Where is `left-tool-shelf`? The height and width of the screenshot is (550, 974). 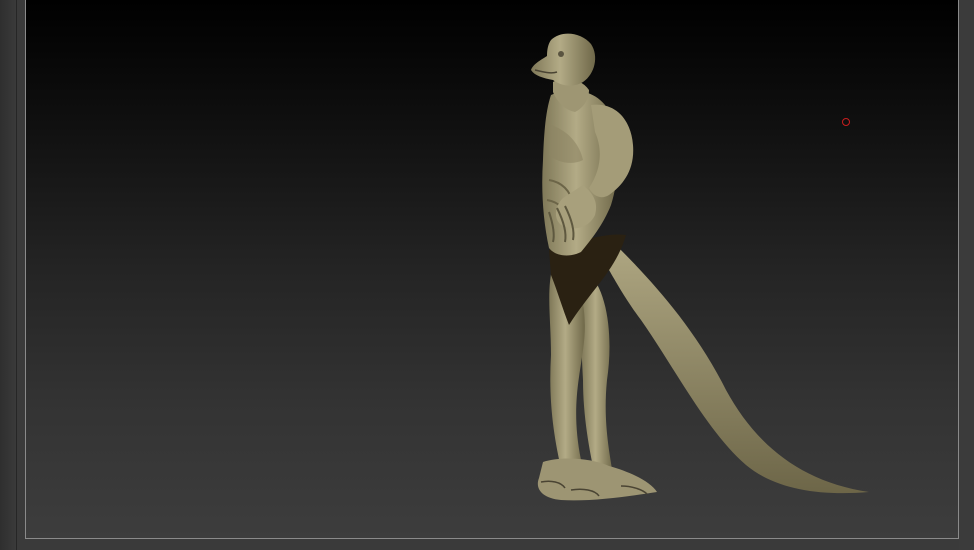 left-tool-shelf is located at coordinates (8, 275).